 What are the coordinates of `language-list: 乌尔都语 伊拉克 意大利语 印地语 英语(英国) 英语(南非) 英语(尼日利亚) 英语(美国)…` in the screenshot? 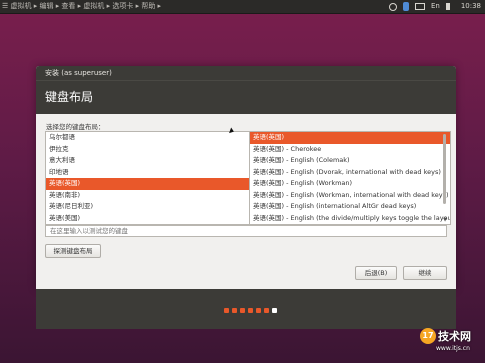 It's located at (159, 178).